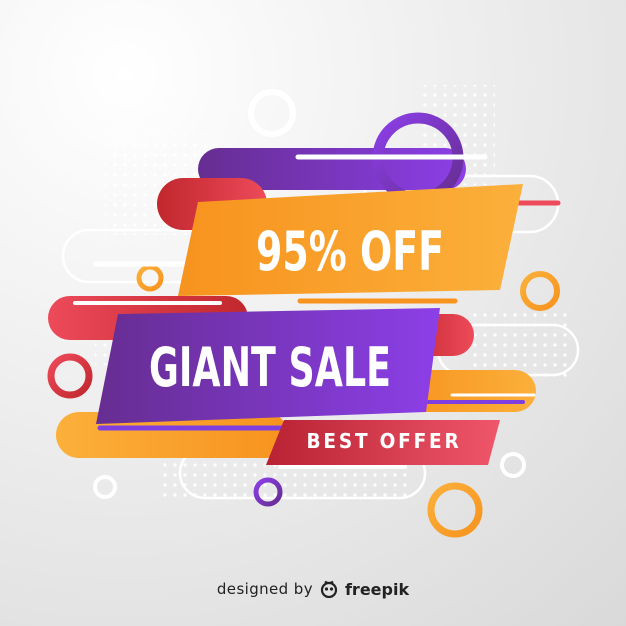 This screenshot has height=626, width=626. I want to click on title-text: GIANT SALE, so click(270, 367).